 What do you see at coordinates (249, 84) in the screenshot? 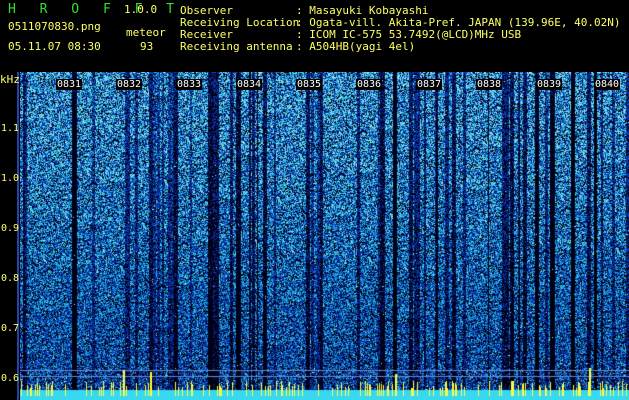
I see `time-tick: 0834` at bounding box center [249, 84].